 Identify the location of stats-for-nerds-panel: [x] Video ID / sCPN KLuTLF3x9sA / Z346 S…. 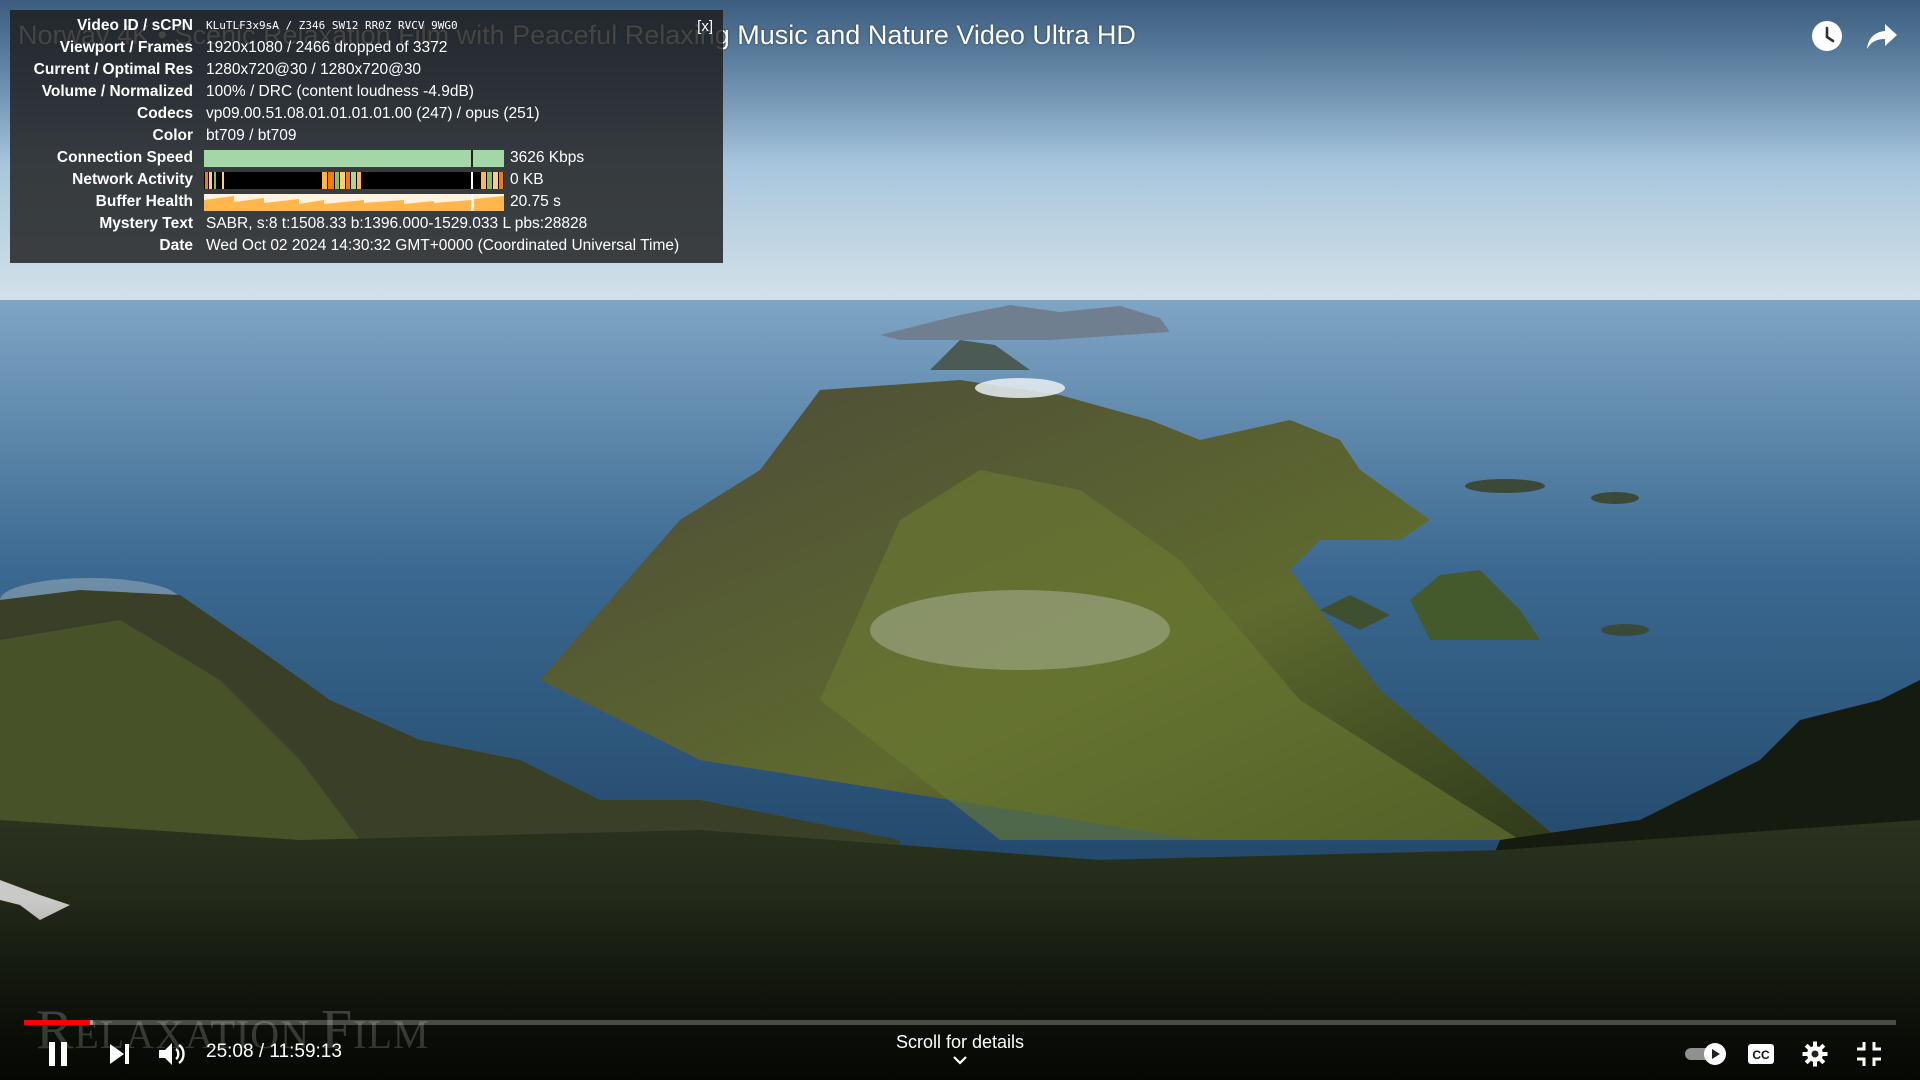
(366, 136).